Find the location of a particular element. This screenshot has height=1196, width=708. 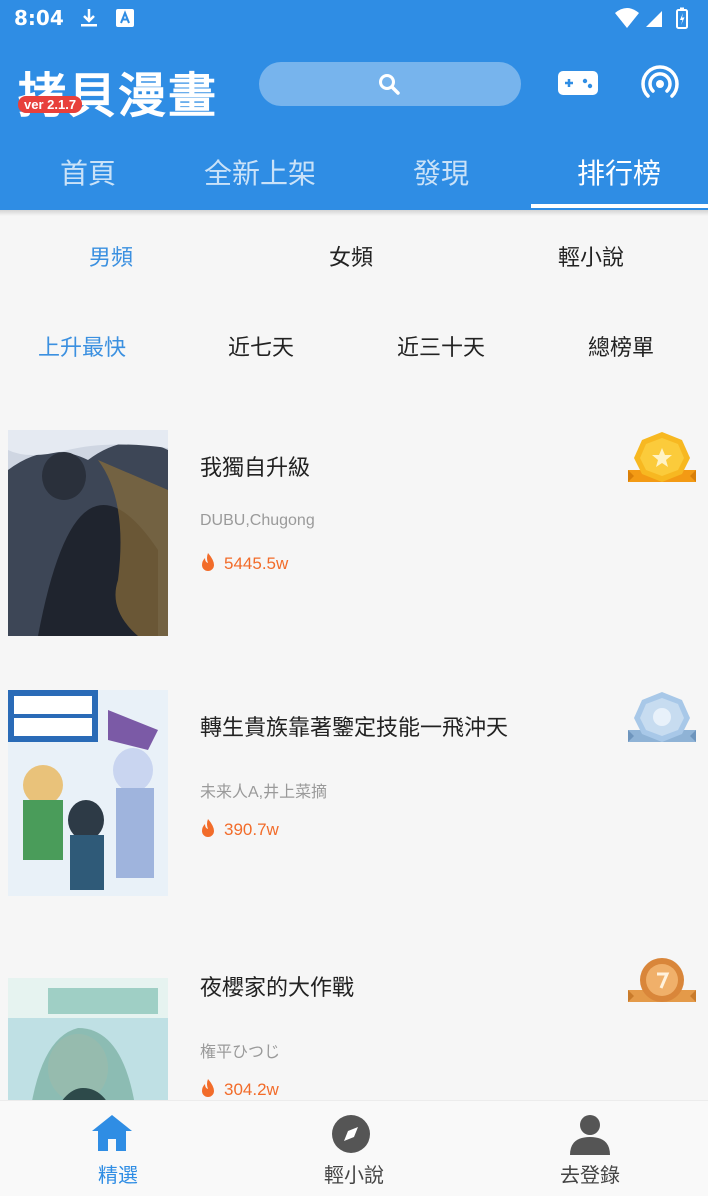

gold-medal-icon is located at coordinates (662, 457).